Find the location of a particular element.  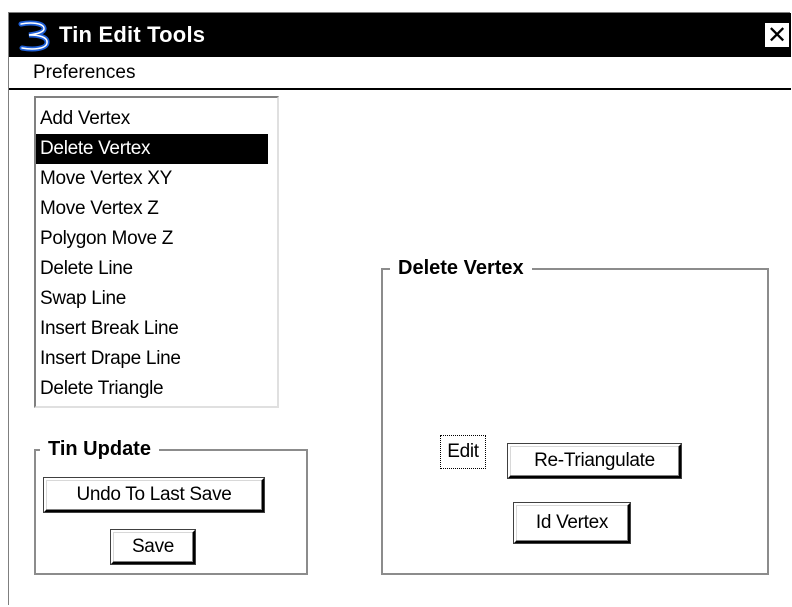

title-bar: Tin Edit Tools ✕ is located at coordinates (400, 35).